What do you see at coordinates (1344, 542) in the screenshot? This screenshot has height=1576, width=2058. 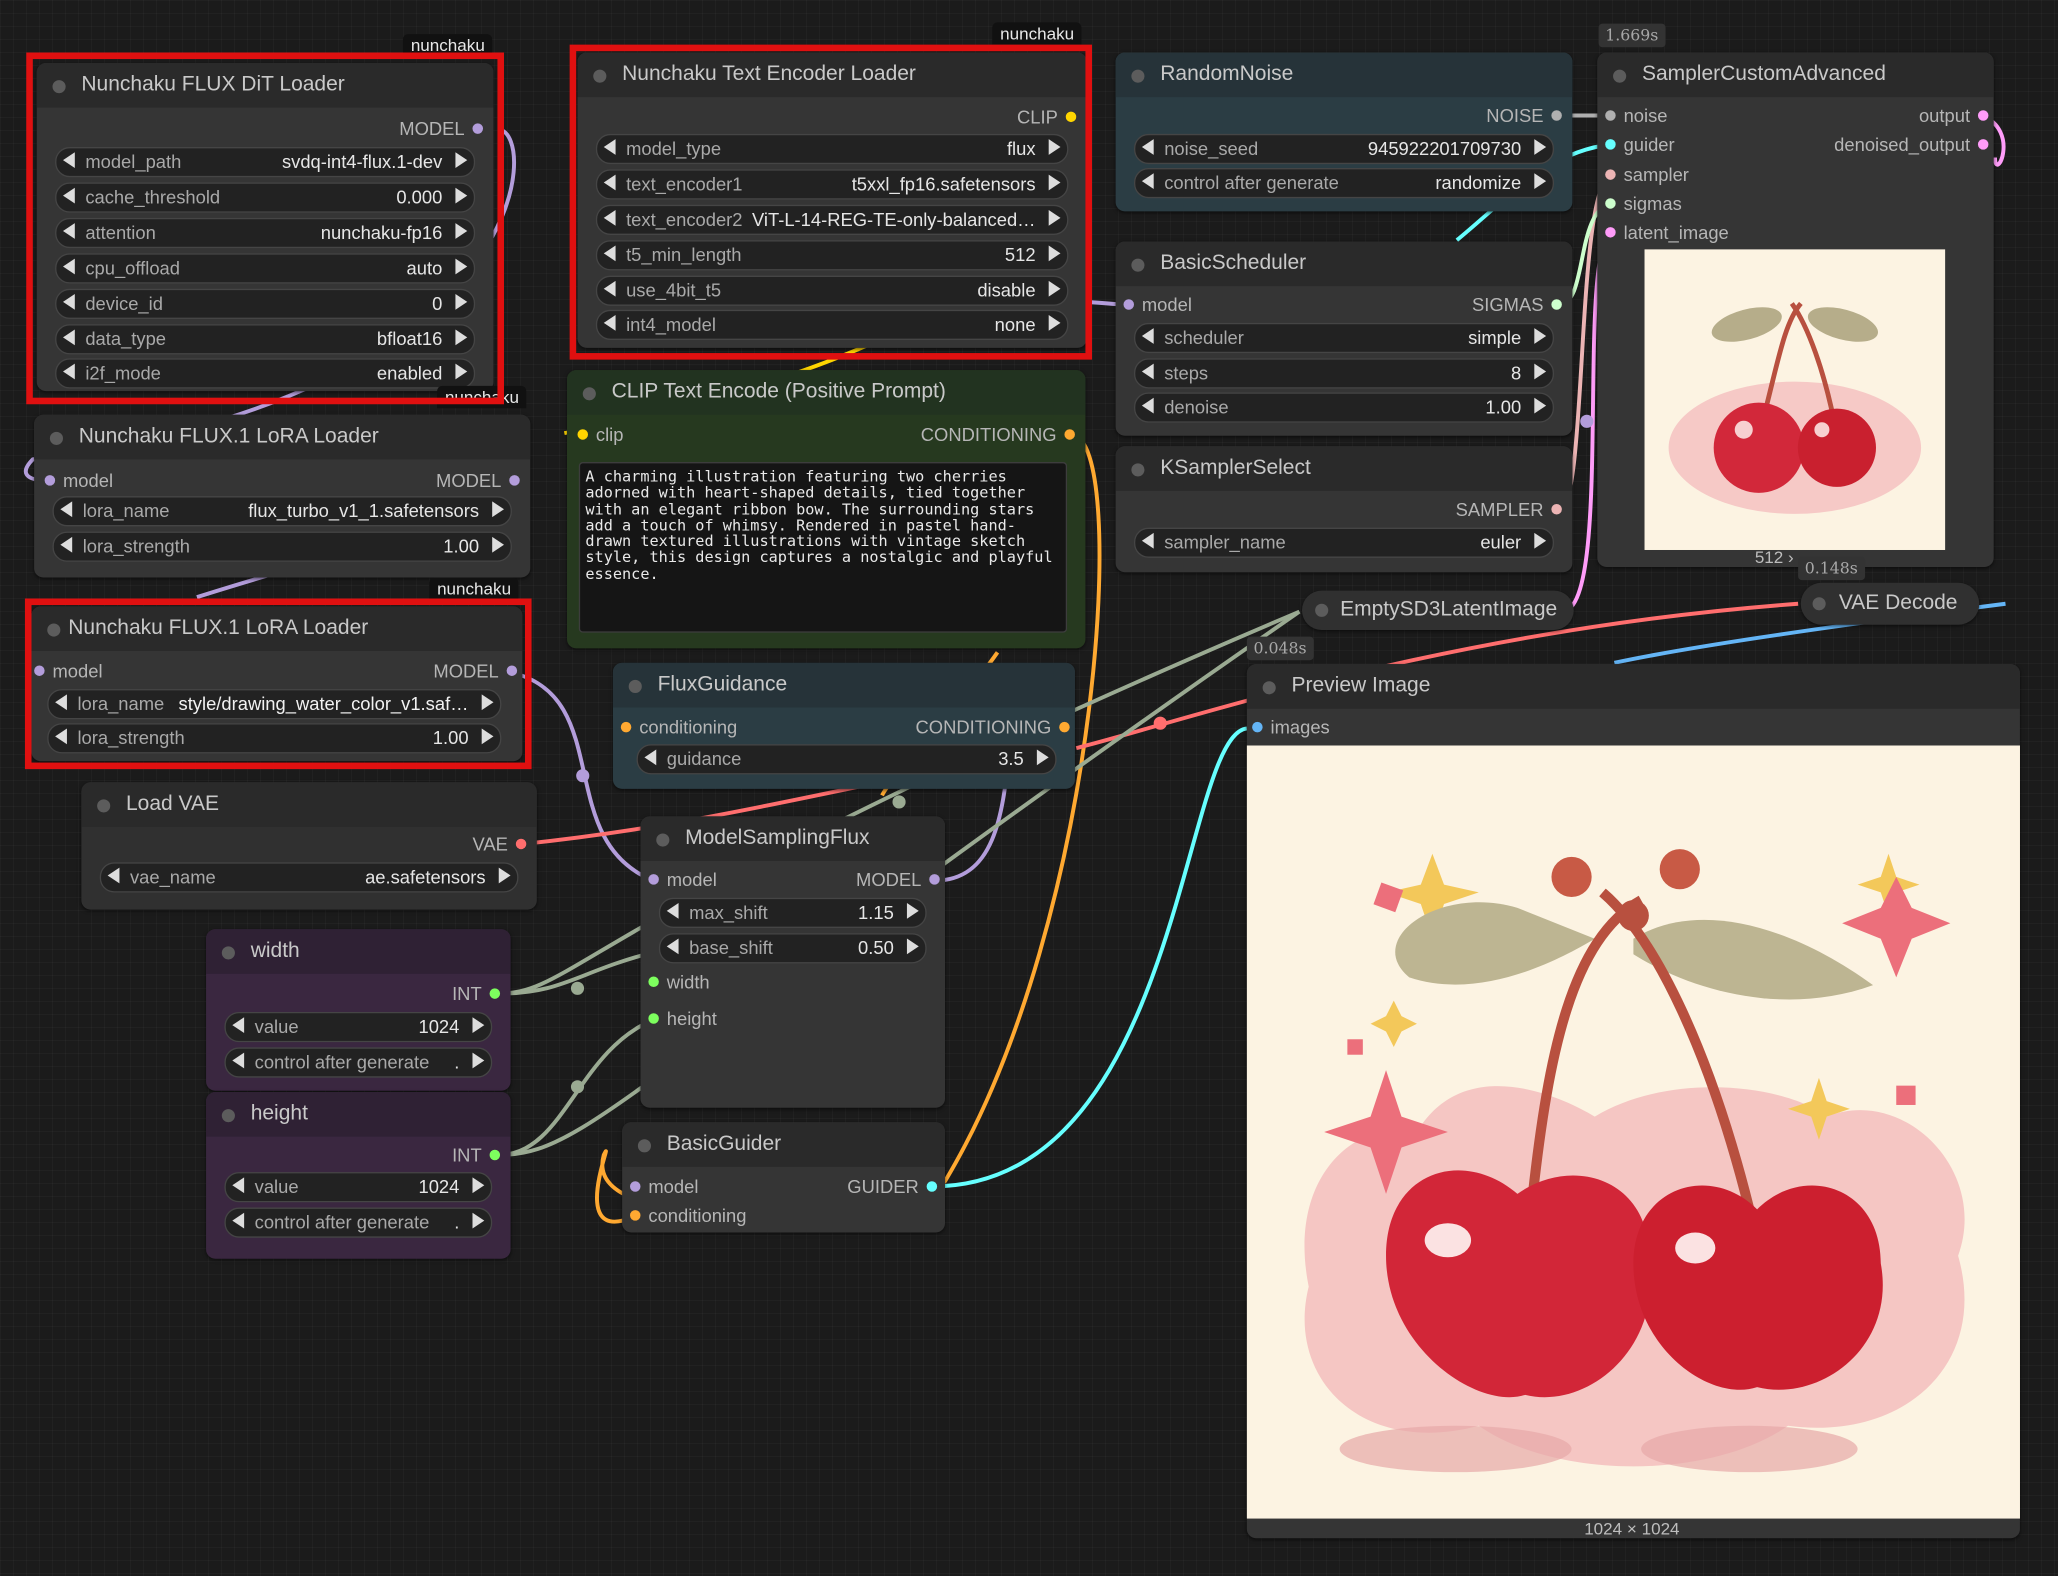 I see `widget-sampler-name: sampler_name euler` at bounding box center [1344, 542].